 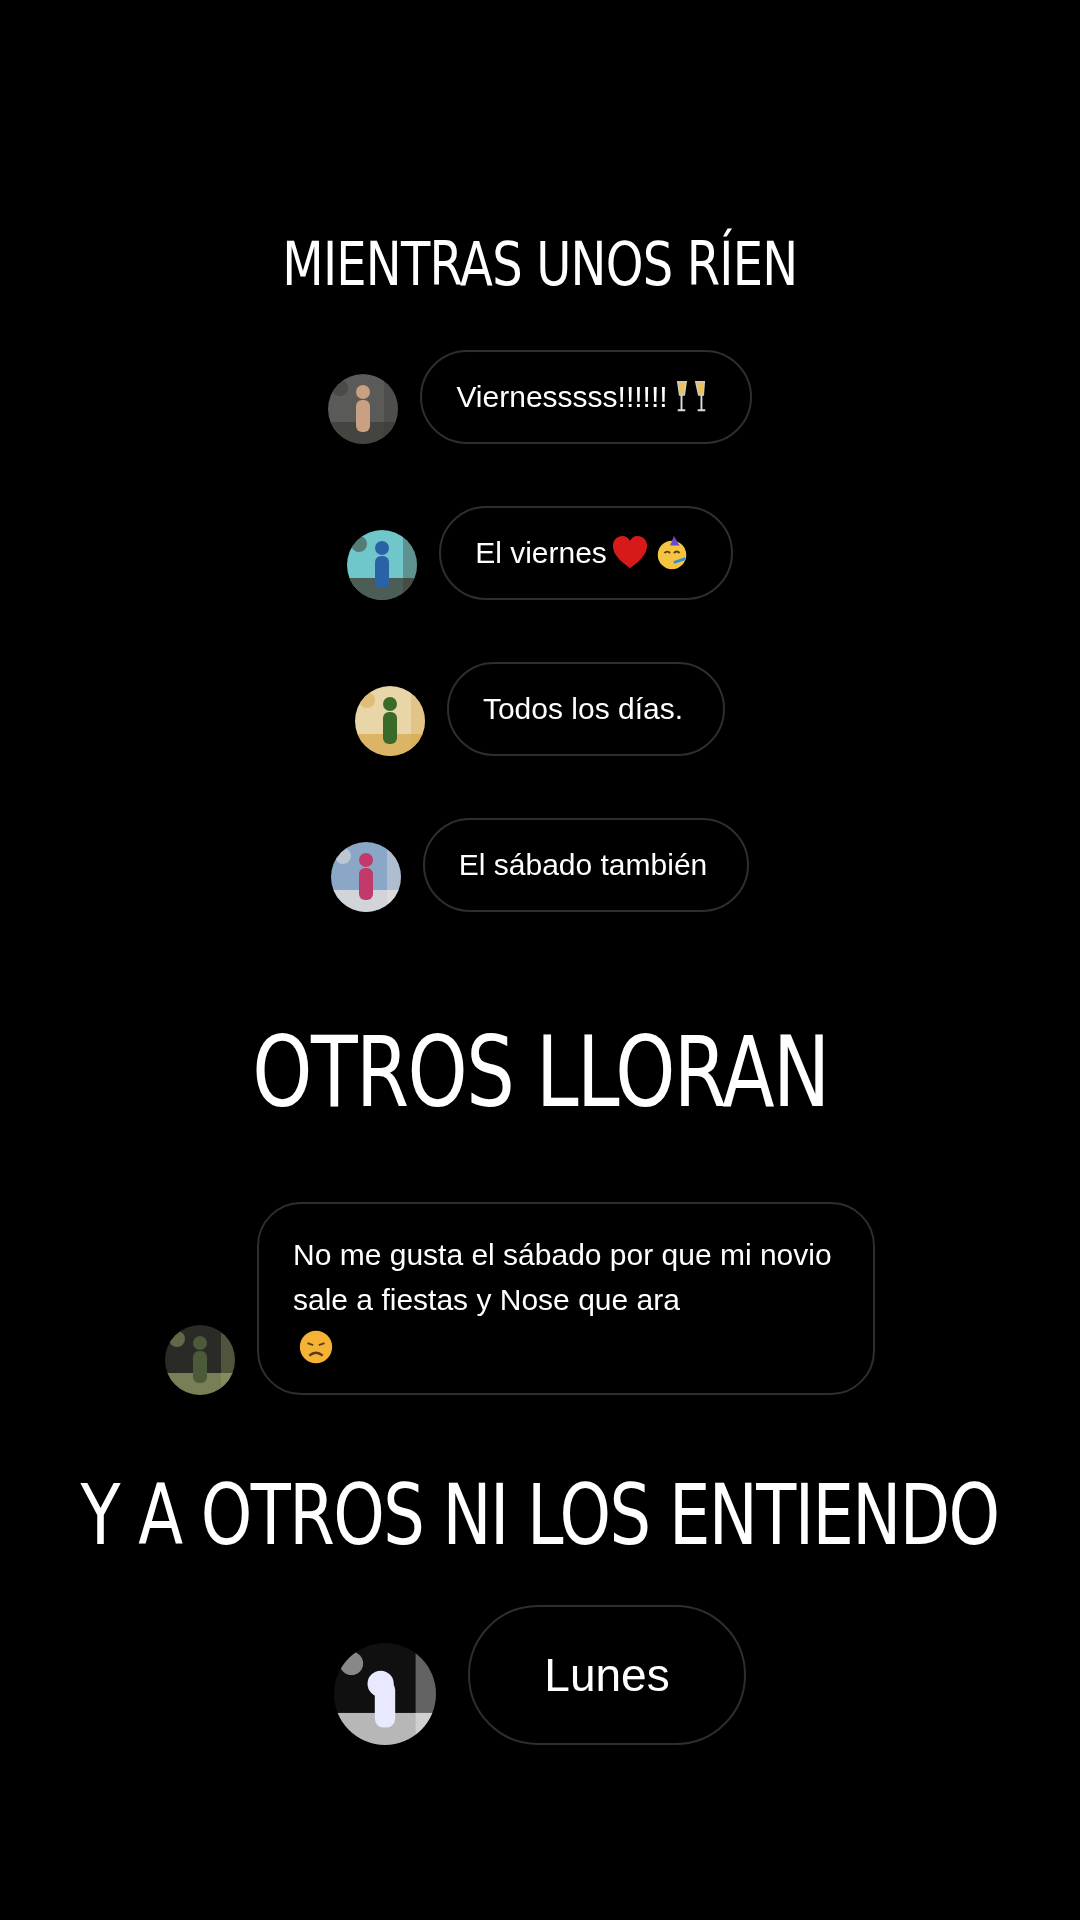 I want to click on reply-bubble: No me gusta el sábado por que mi novio sale a fiestas y Nose que ara, so click(x=566, y=1298).